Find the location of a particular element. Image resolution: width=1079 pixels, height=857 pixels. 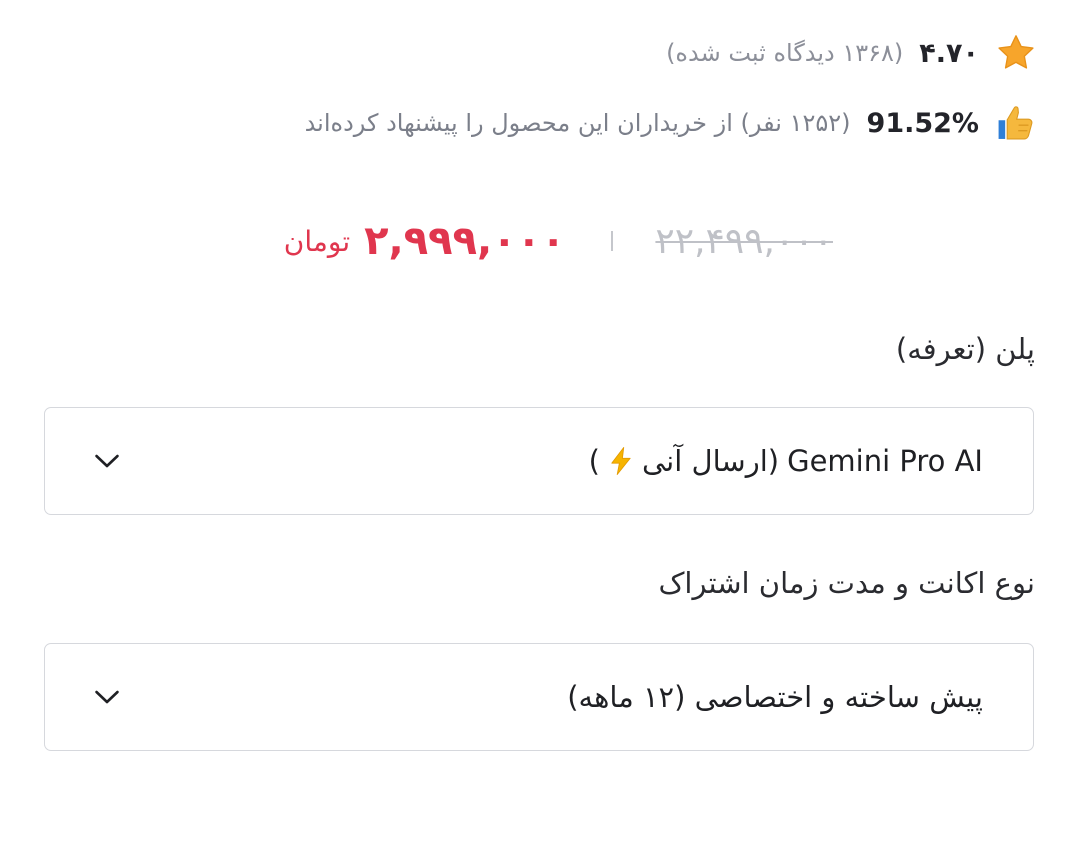

account-type-label: نوع اکانت و مدت زمان اشتراک is located at coordinates (846, 583).